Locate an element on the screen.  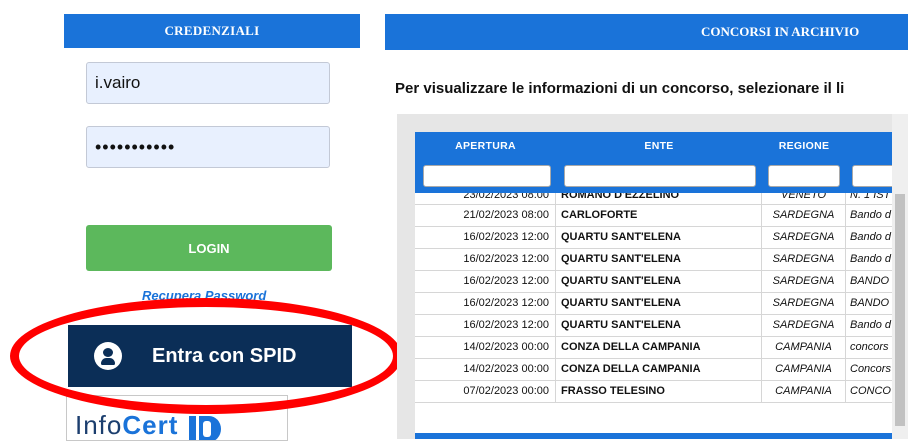
login-button: LOGIN is located at coordinates (209, 248).